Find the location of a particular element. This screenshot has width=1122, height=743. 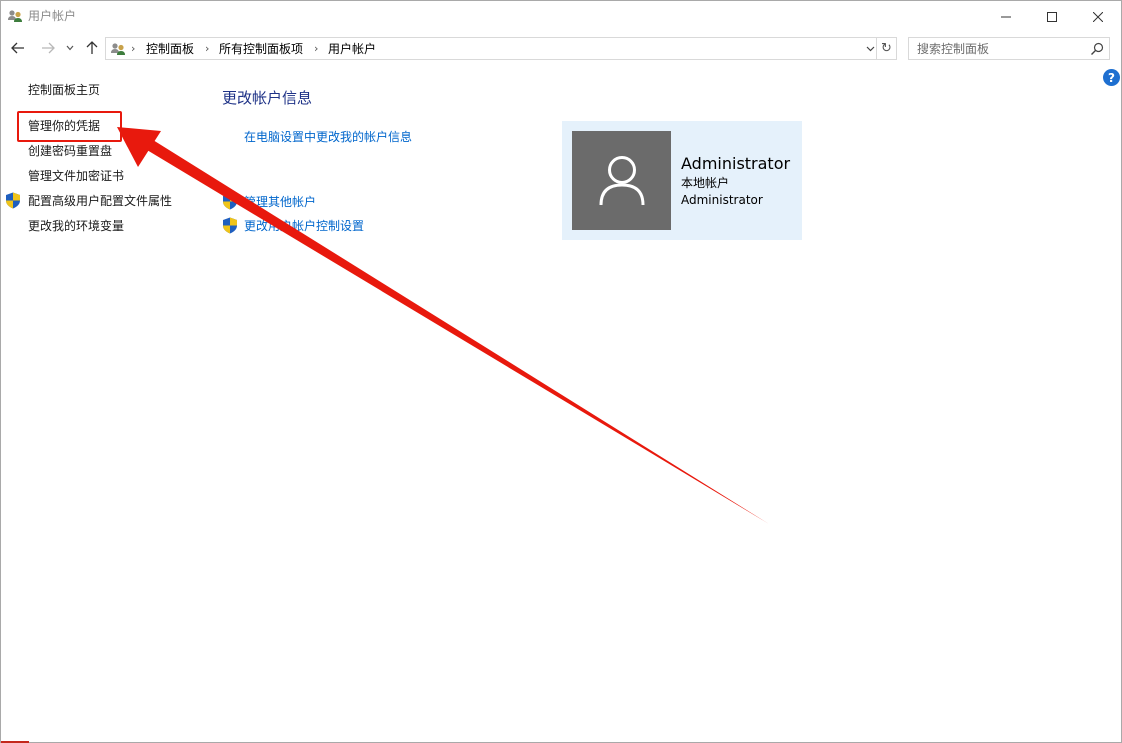

manage-other-accounts-link: 管理其他帐户 is located at coordinates (280, 202).